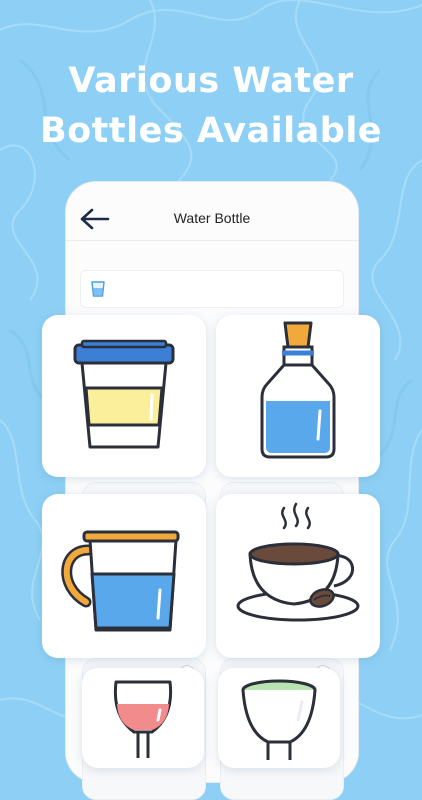 This screenshot has height=800, width=422. I want to click on page-title: Water Bottle, so click(212, 218).